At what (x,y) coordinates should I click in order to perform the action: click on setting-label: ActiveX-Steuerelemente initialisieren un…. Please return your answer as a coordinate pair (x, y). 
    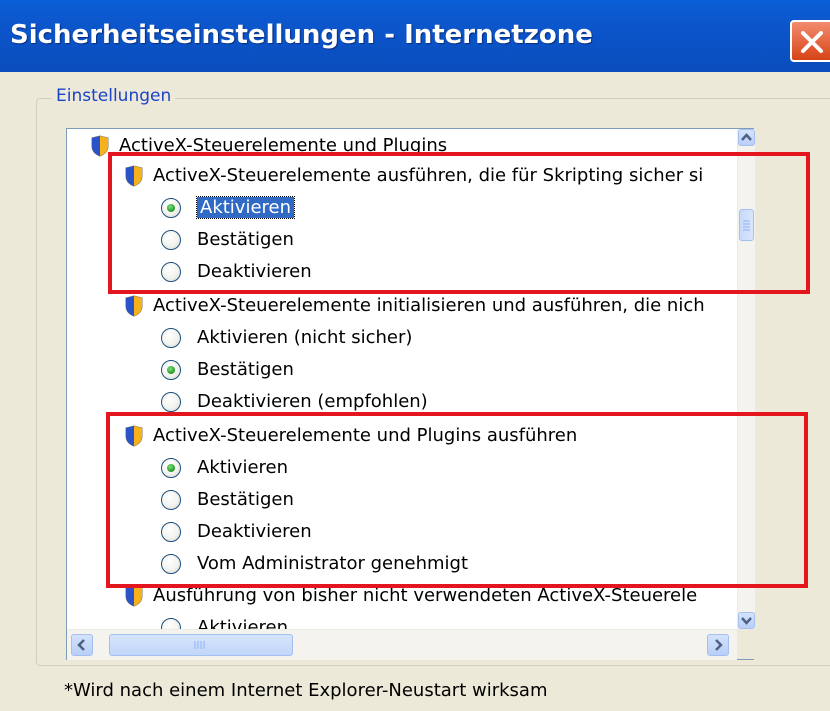
    Looking at the image, I should click on (429, 305).